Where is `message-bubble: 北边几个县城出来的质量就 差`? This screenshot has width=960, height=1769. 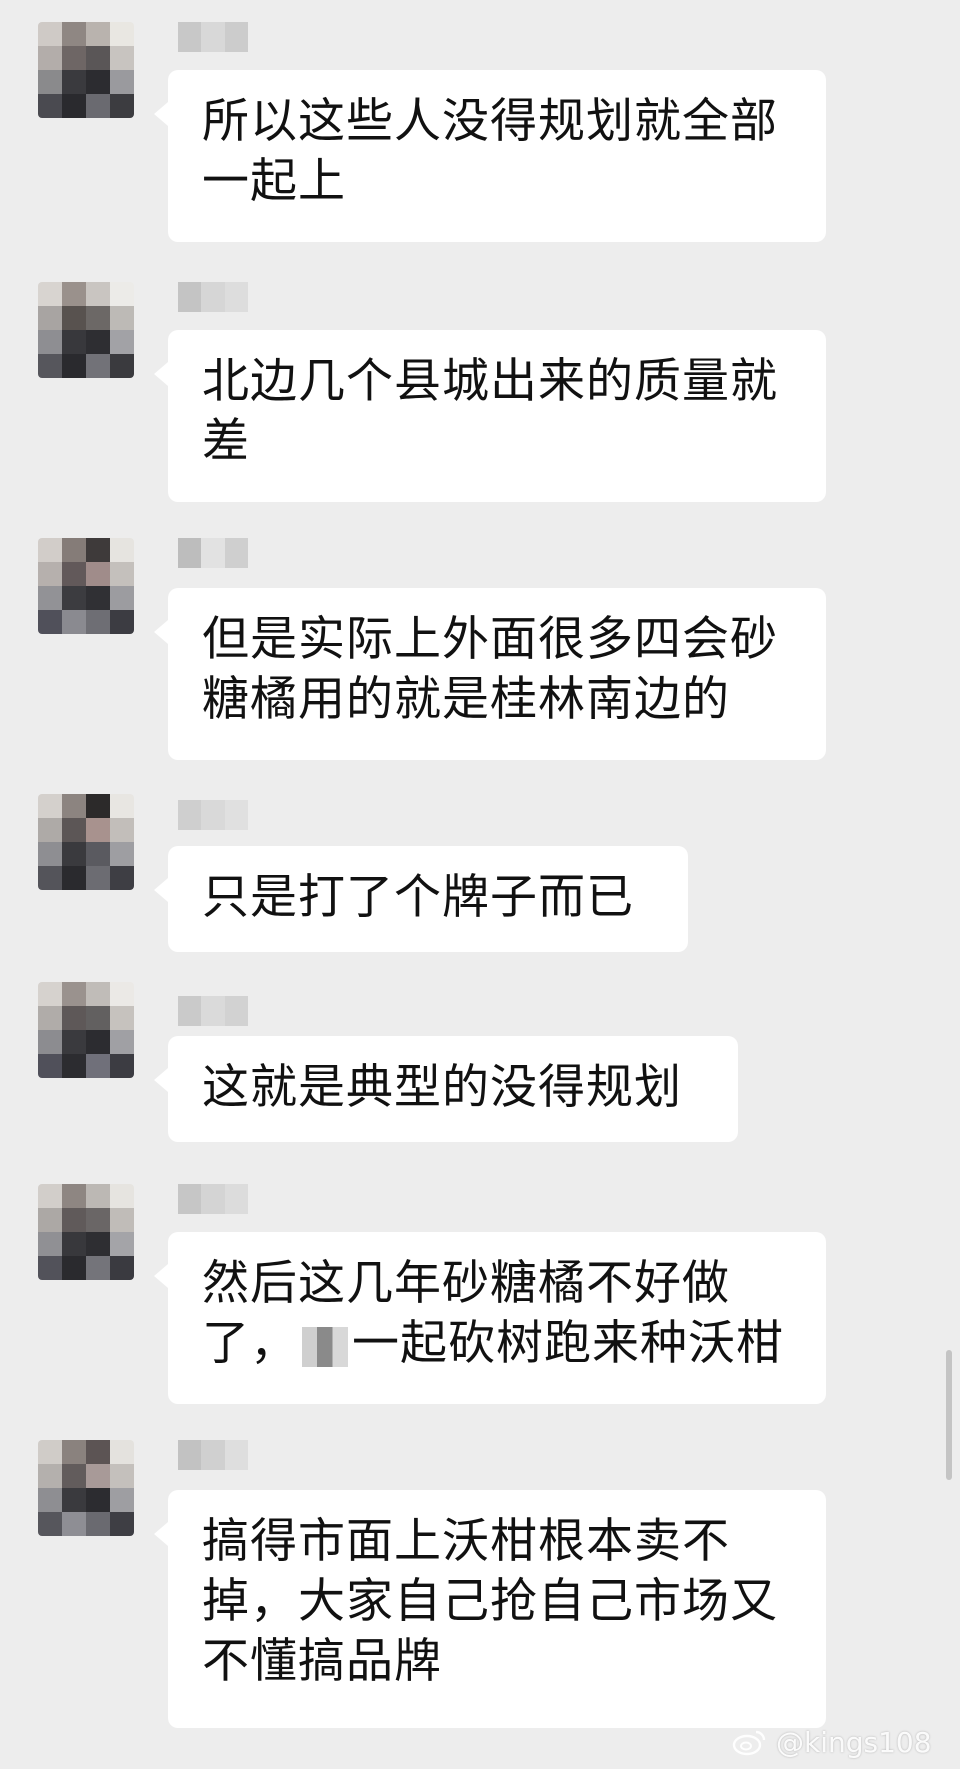 message-bubble: 北边几个县城出来的质量就 差 is located at coordinates (490, 416).